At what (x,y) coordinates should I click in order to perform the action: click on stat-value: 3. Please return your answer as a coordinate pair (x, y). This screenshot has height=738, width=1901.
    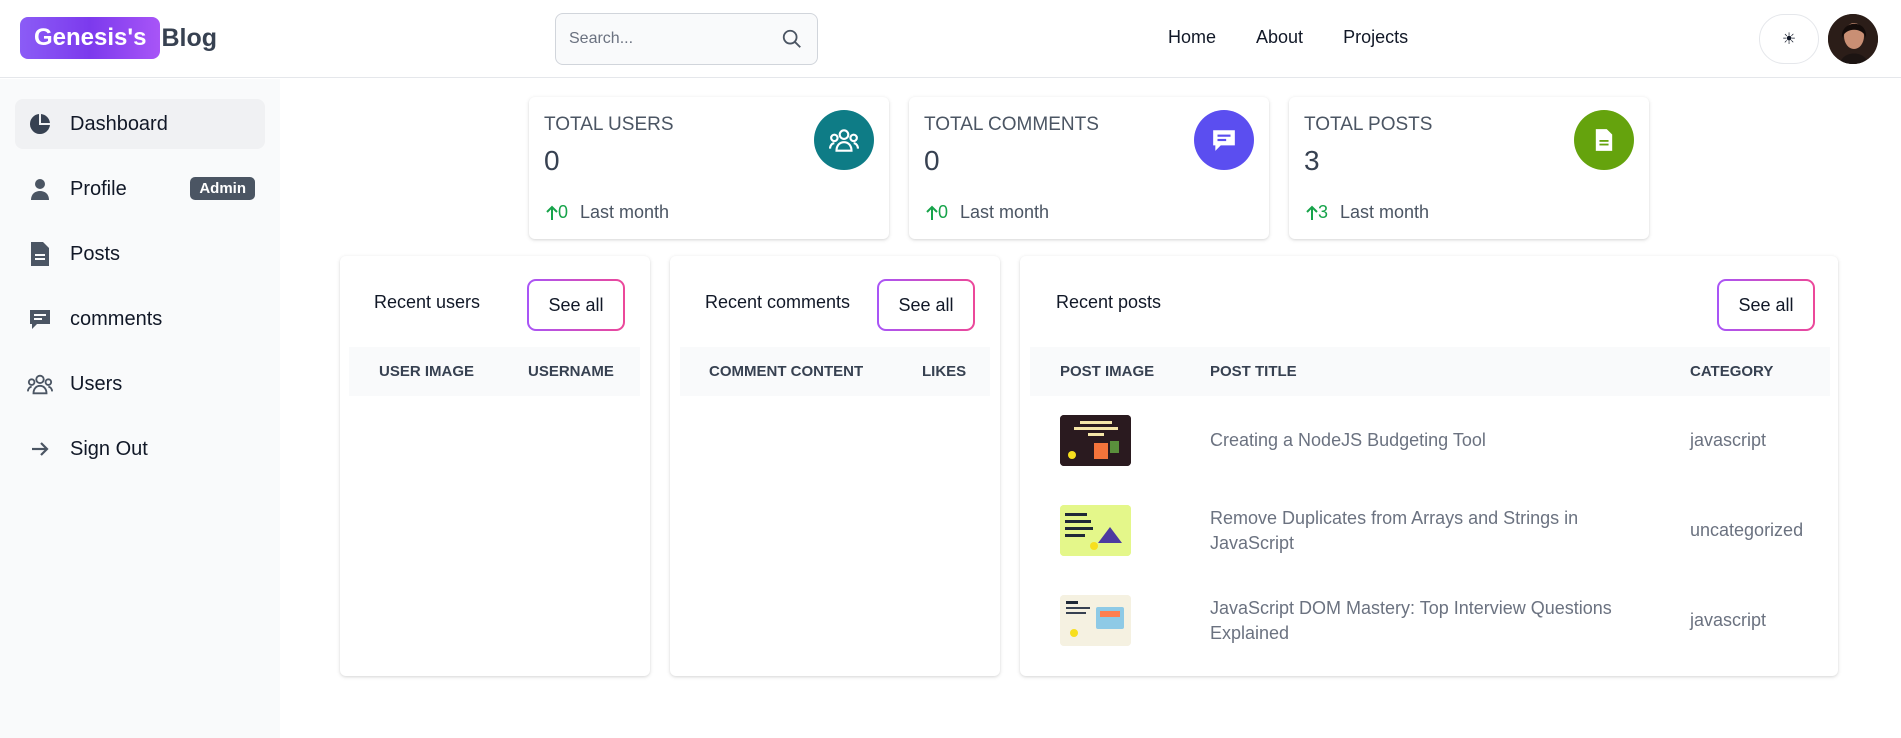
    Looking at the image, I should click on (1312, 160).